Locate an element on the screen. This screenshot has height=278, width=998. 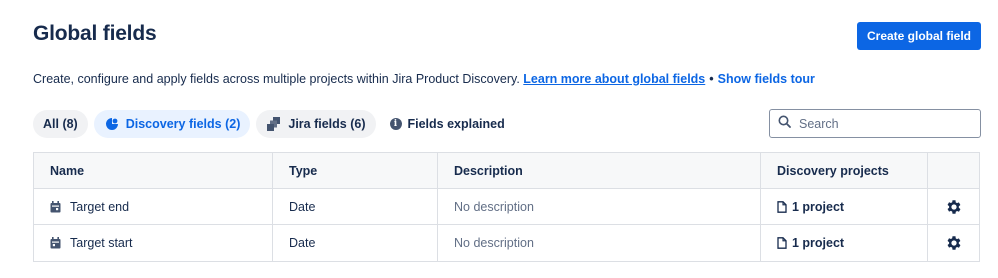
table-row: Target end Date No description 1 project is located at coordinates (506, 207).